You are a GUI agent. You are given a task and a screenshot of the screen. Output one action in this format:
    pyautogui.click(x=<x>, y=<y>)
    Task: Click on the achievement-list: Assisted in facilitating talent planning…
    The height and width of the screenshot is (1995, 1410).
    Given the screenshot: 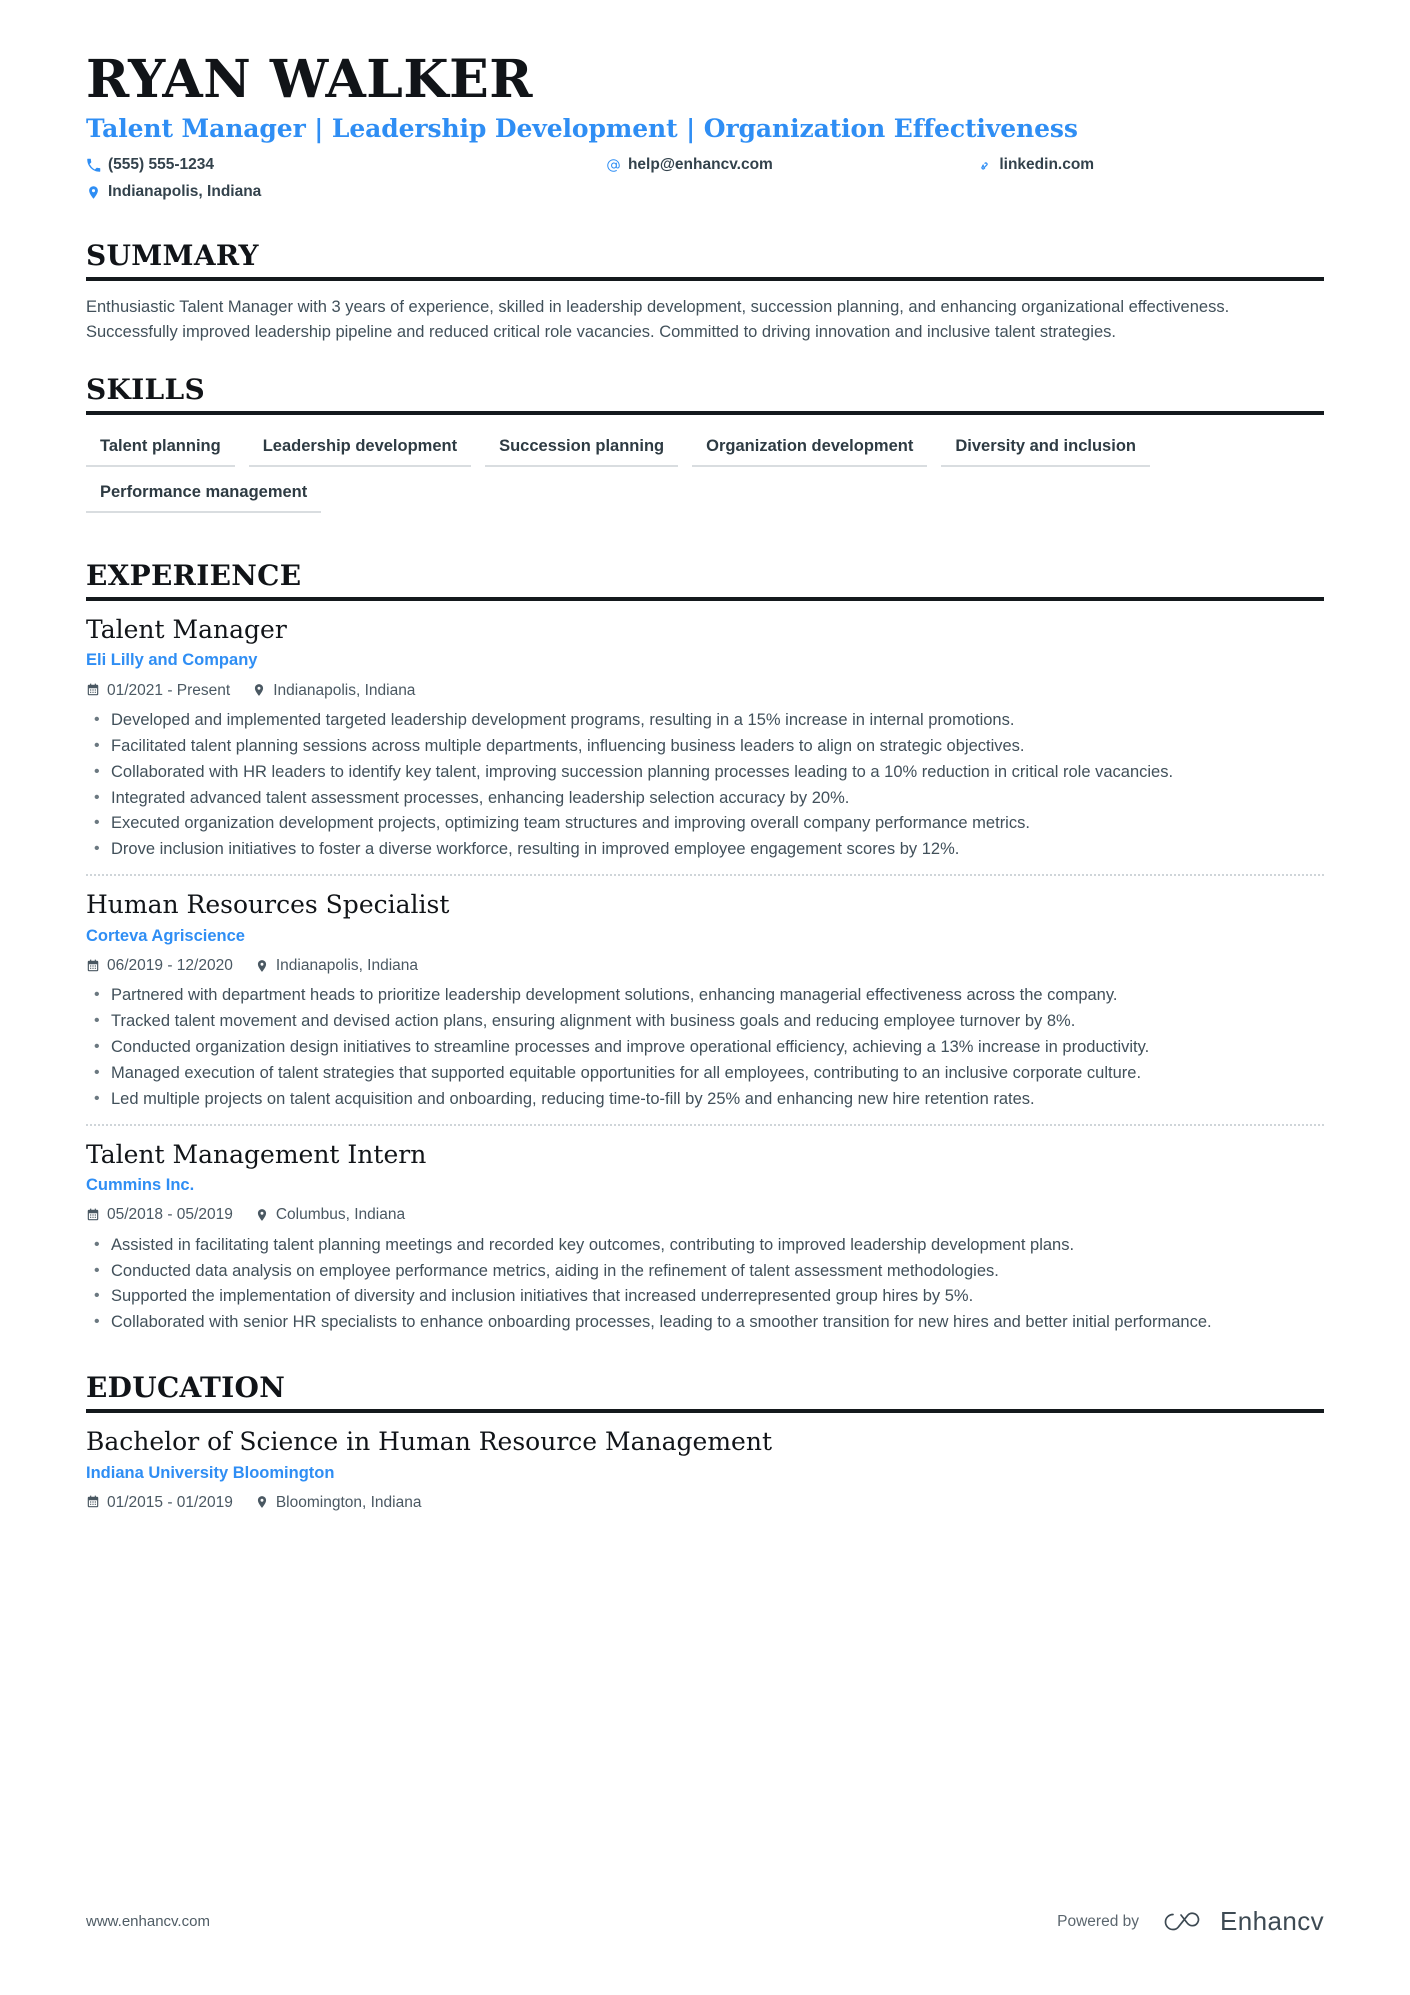 What is the action you would take?
    pyautogui.click(x=705, y=1284)
    